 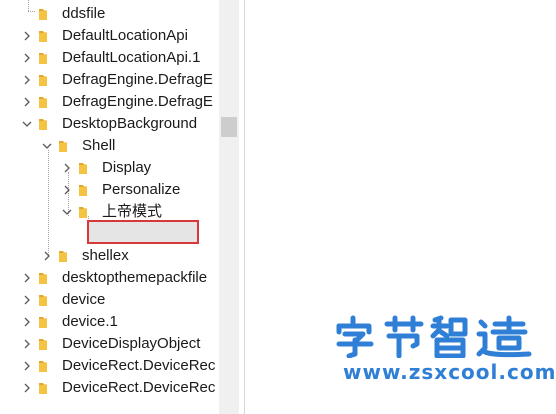 I want to click on tree-item-label: shellex, so click(x=105, y=255).